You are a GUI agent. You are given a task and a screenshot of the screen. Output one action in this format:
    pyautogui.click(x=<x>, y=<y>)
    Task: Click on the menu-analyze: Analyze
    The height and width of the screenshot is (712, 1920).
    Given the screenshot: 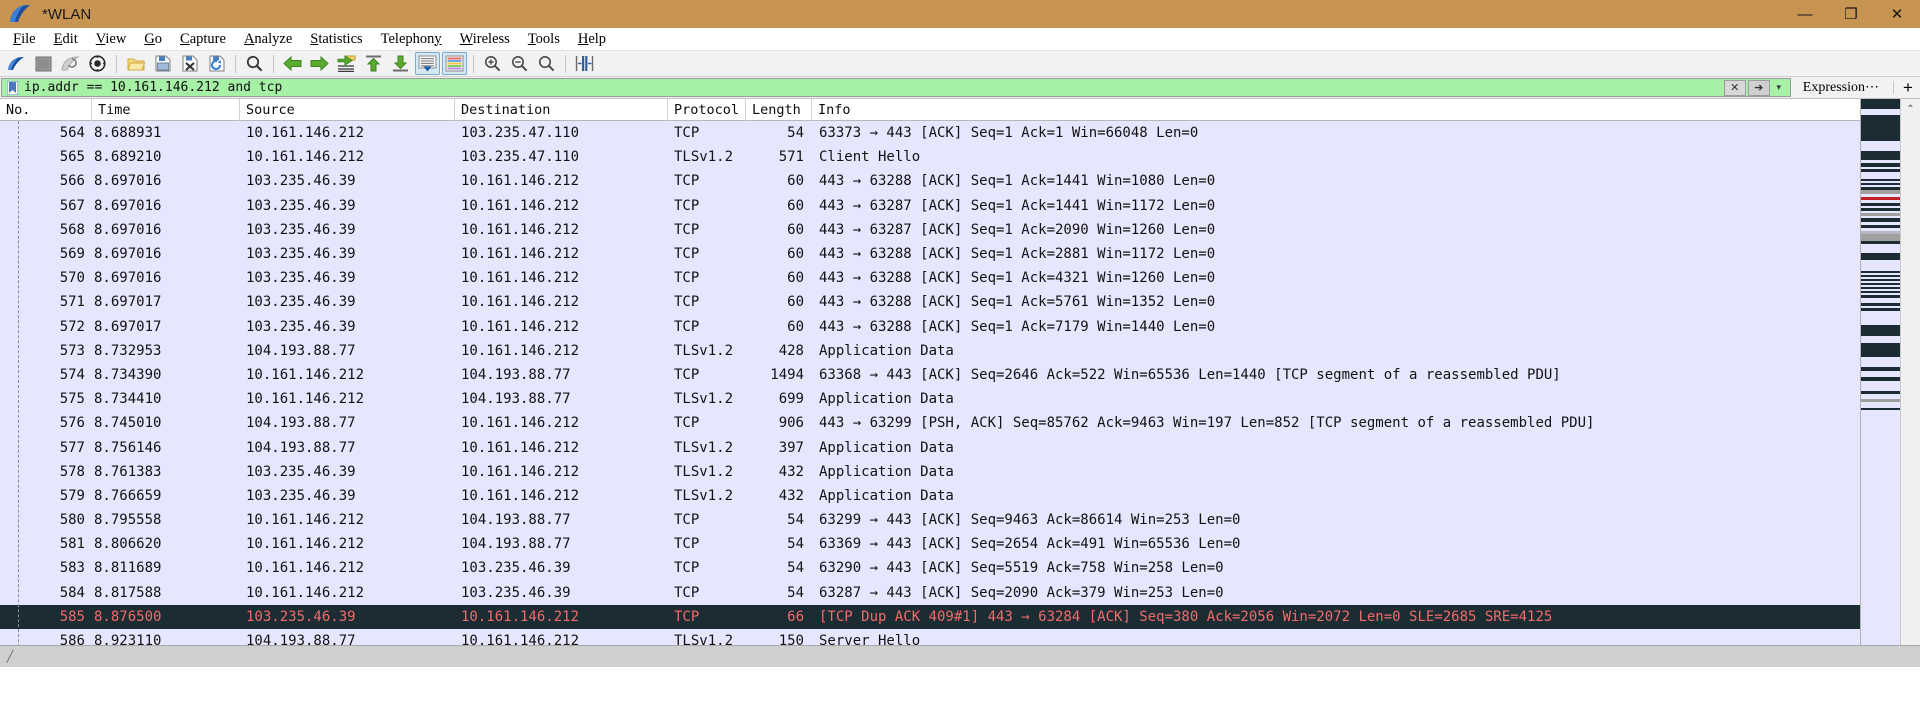 What is the action you would take?
    pyautogui.click(x=268, y=39)
    